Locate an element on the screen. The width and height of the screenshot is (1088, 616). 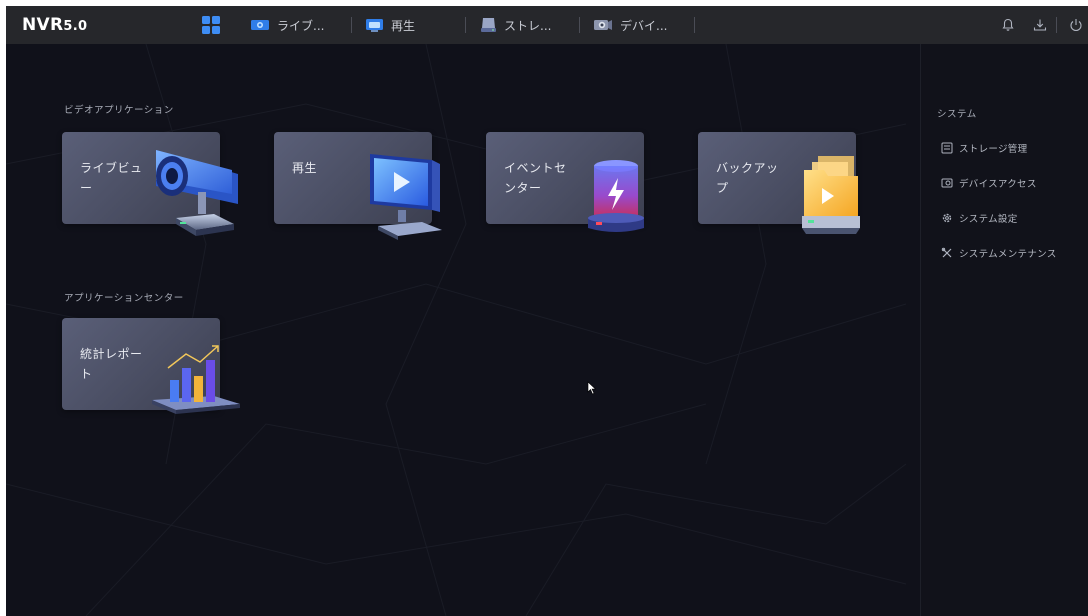
system-item-system-maintenance: システムメンテナンス is located at coordinates (999, 253).